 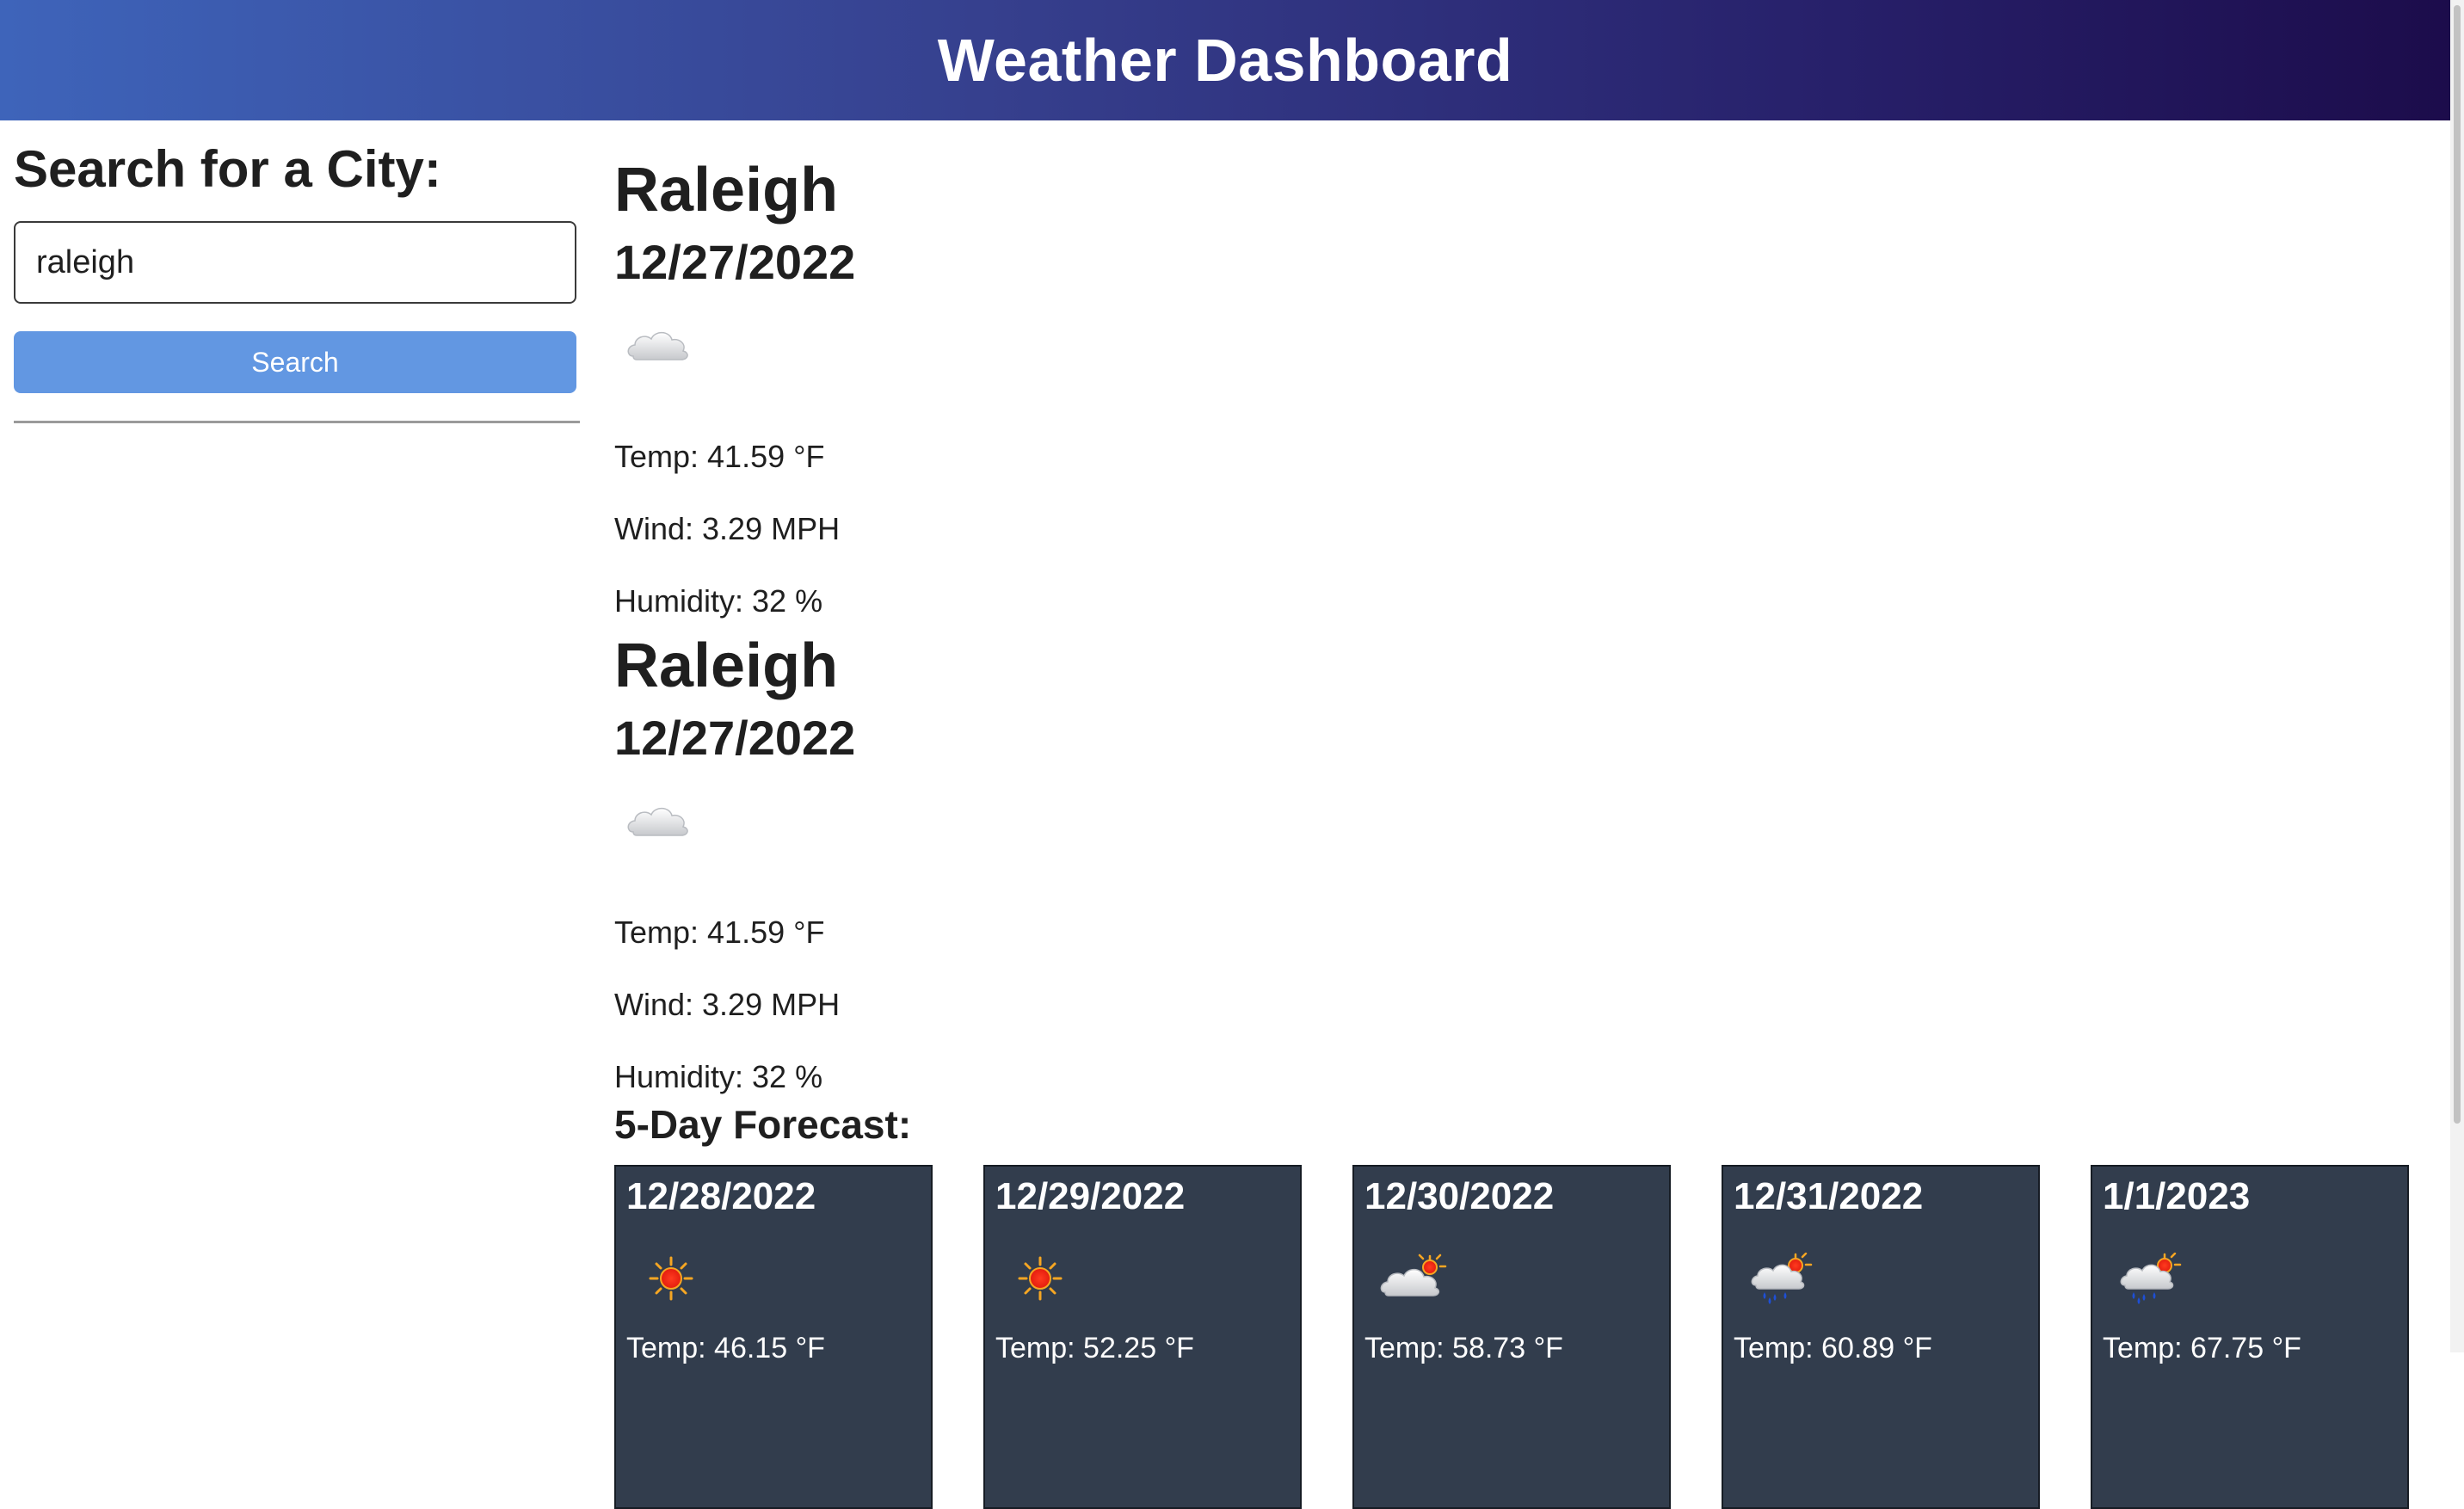 I want to click on forecast-card: 12/31/2022 Temp: 60.89 °F, so click(x=1881, y=1337).